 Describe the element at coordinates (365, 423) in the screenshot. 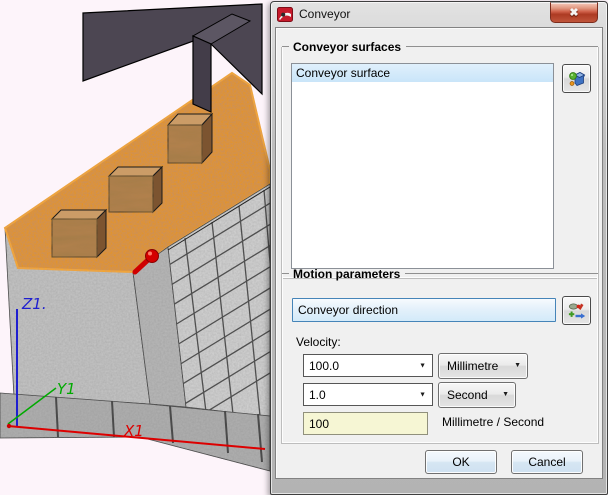

I see `velocity-result-field` at that location.